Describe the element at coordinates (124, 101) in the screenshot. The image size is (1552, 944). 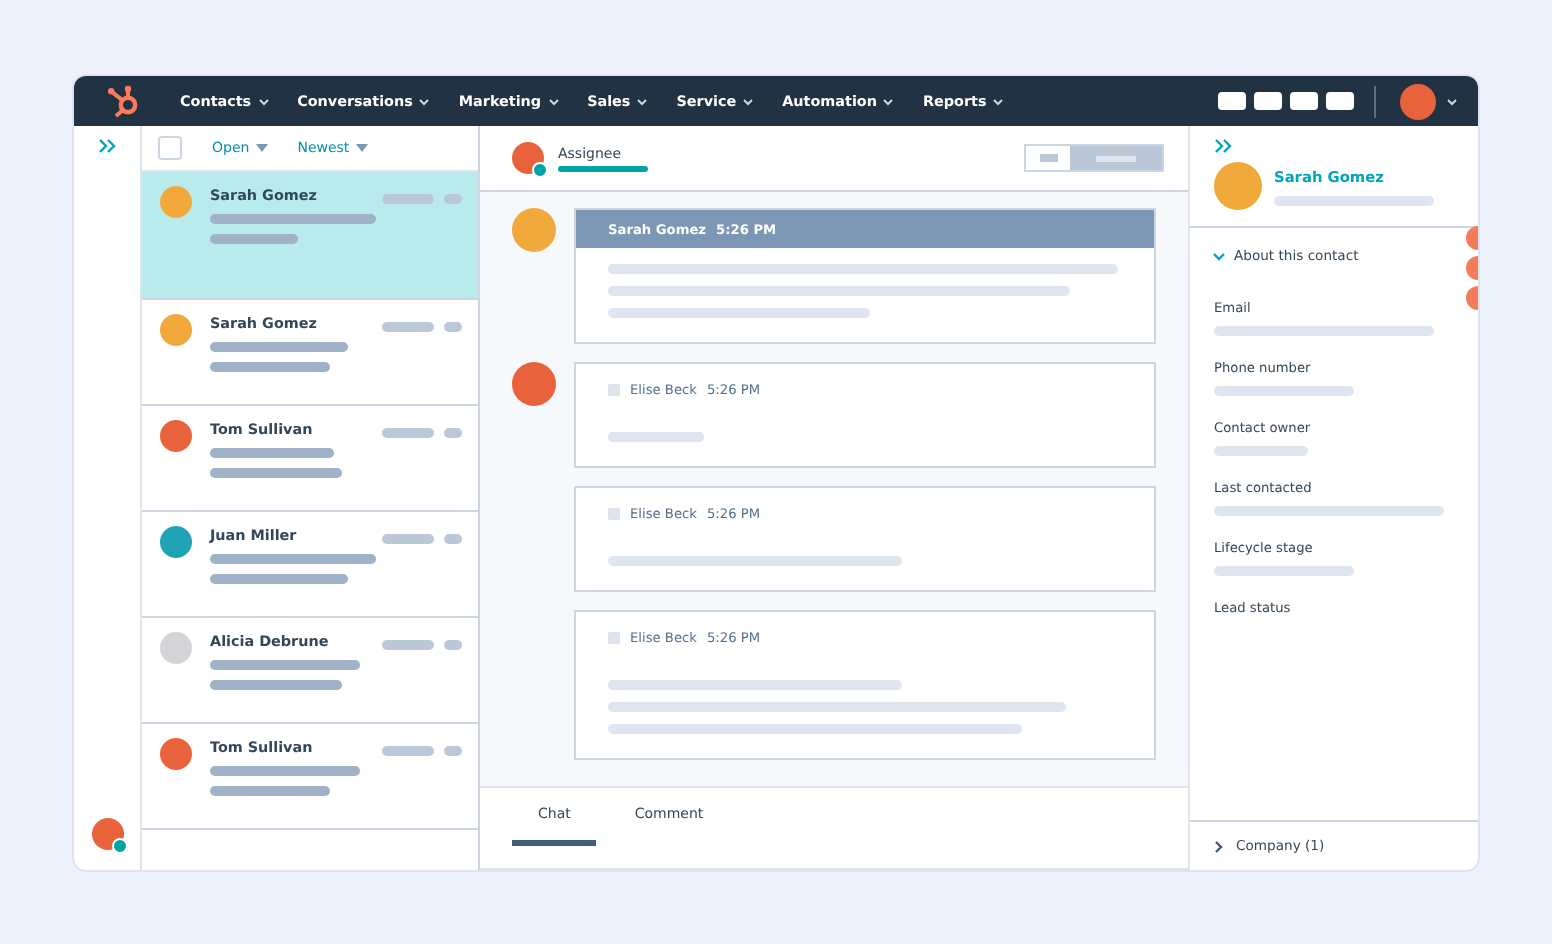
I see `sprocket-logo-icon` at that location.